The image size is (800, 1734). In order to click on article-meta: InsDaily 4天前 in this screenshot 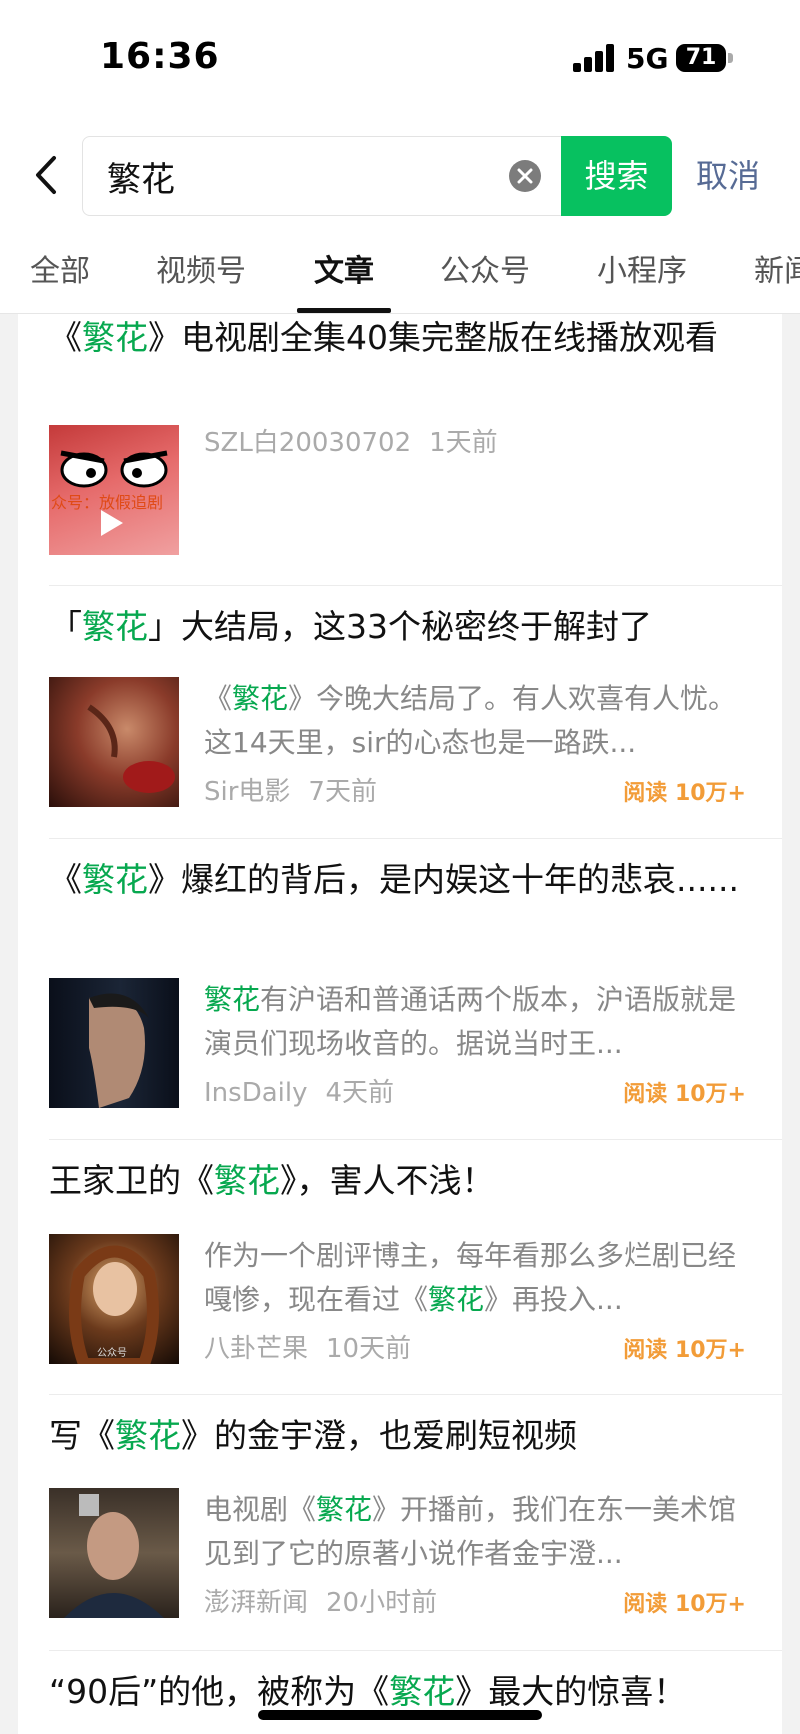, I will do `click(299, 1090)`.